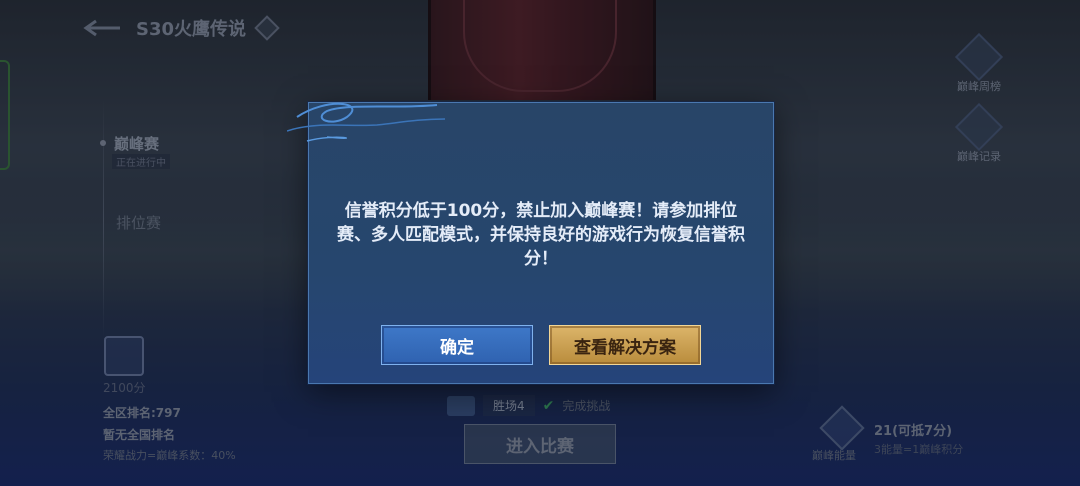 The image size is (1080, 486). What do you see at coordinates (366, 122) in the screenshot?
I see `swirl-ornament-icon` at bounding box center [366, 122].